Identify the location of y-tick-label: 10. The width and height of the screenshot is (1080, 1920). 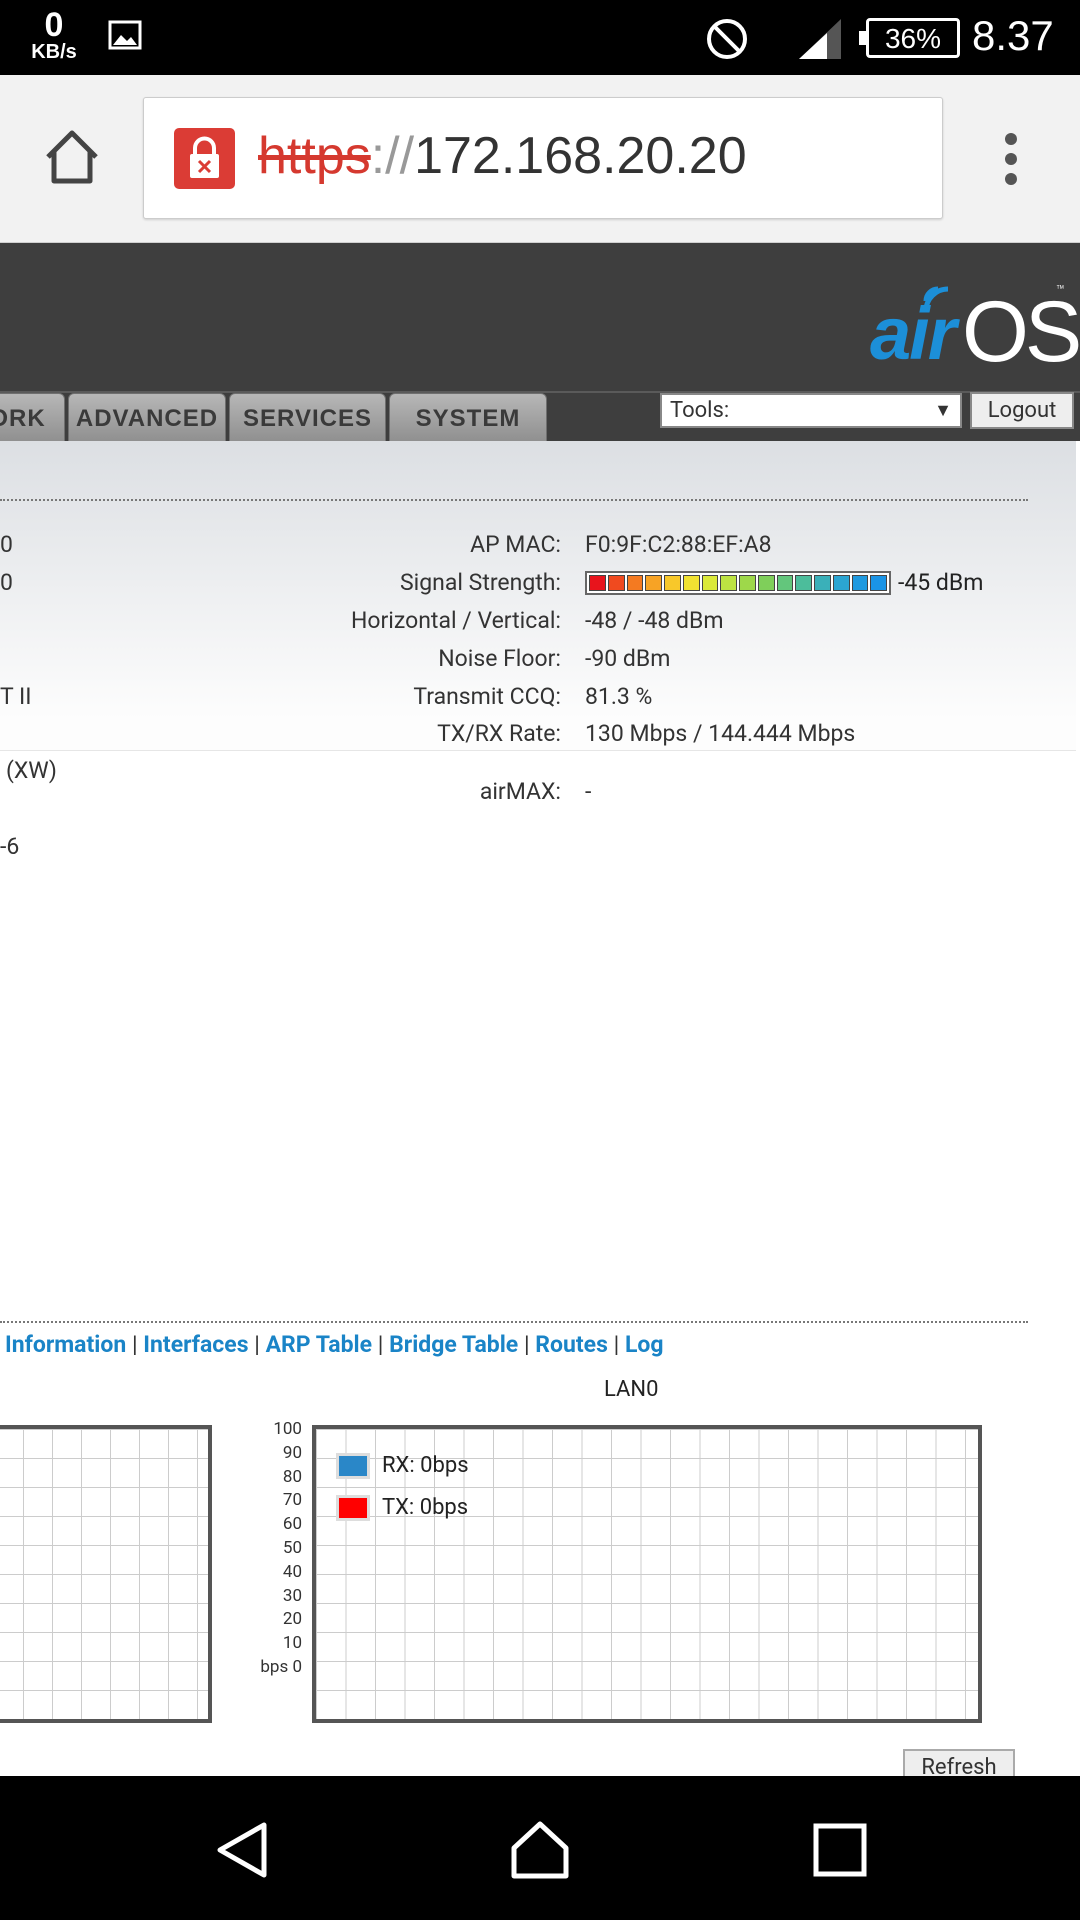
(292, 1643).